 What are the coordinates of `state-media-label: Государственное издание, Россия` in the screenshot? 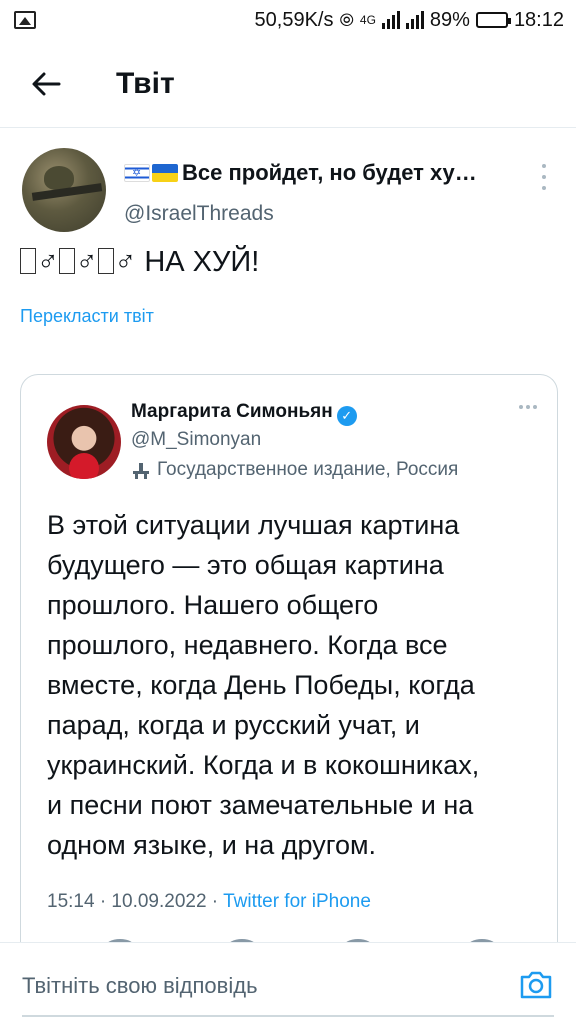 It's located at (294, 470).